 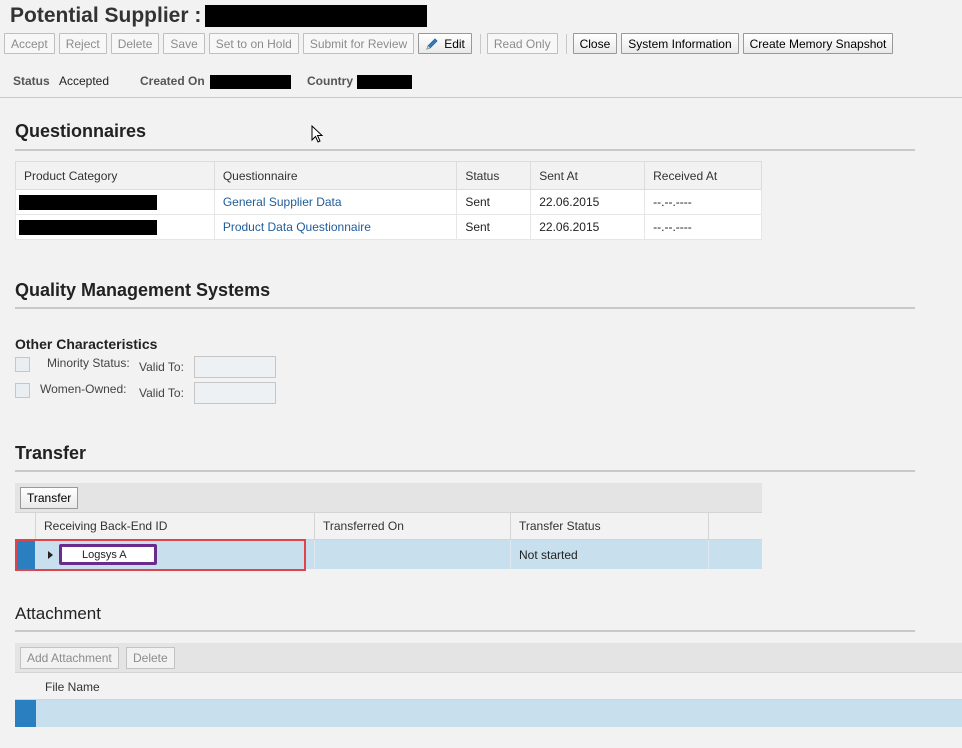 I want to click on minority-valid-to-input, so click(x=235, y=367).